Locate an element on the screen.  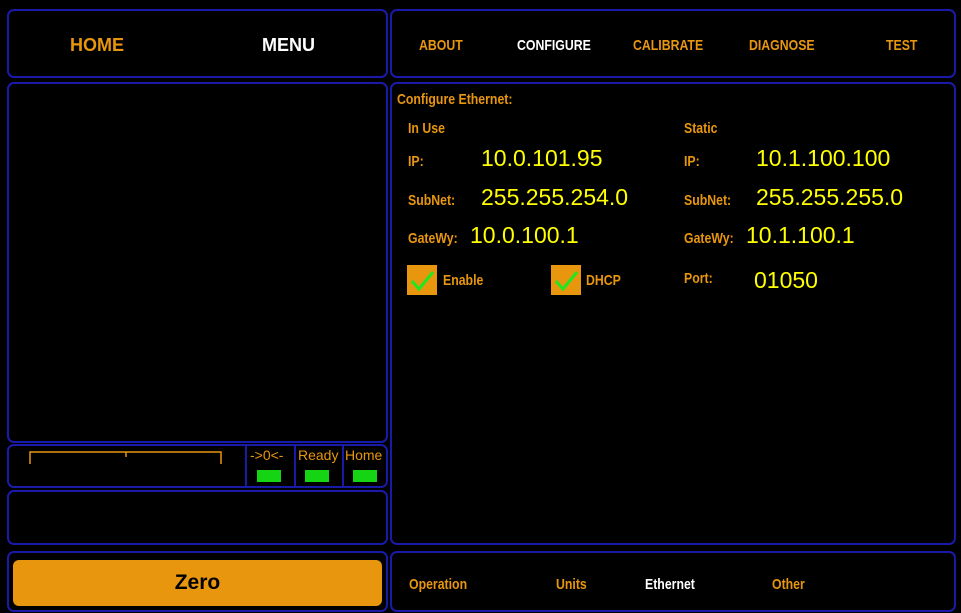
tab-calibrate-label: CALIBRATE is located at coordinates (668, 45).